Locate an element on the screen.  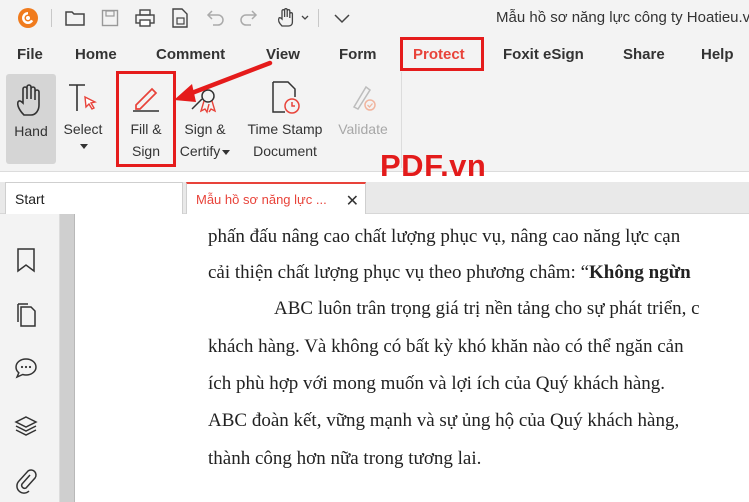
hand-icon is located at coordinates (31, 100).